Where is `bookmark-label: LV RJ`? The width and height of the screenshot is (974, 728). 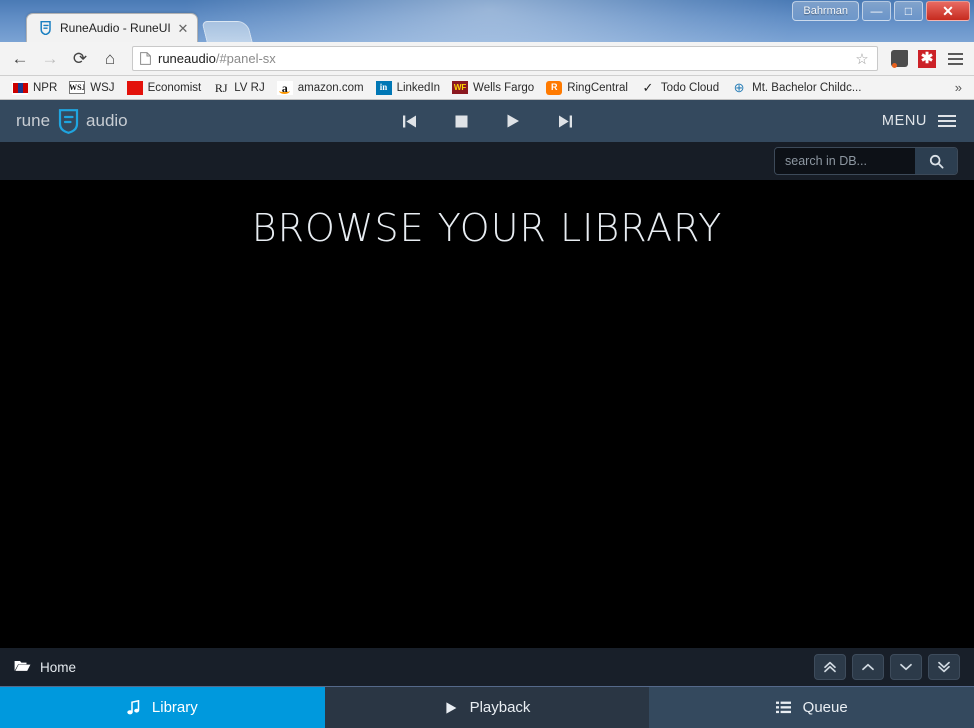
bookmark-label: LV RJ is located at coordinates (249, 87).